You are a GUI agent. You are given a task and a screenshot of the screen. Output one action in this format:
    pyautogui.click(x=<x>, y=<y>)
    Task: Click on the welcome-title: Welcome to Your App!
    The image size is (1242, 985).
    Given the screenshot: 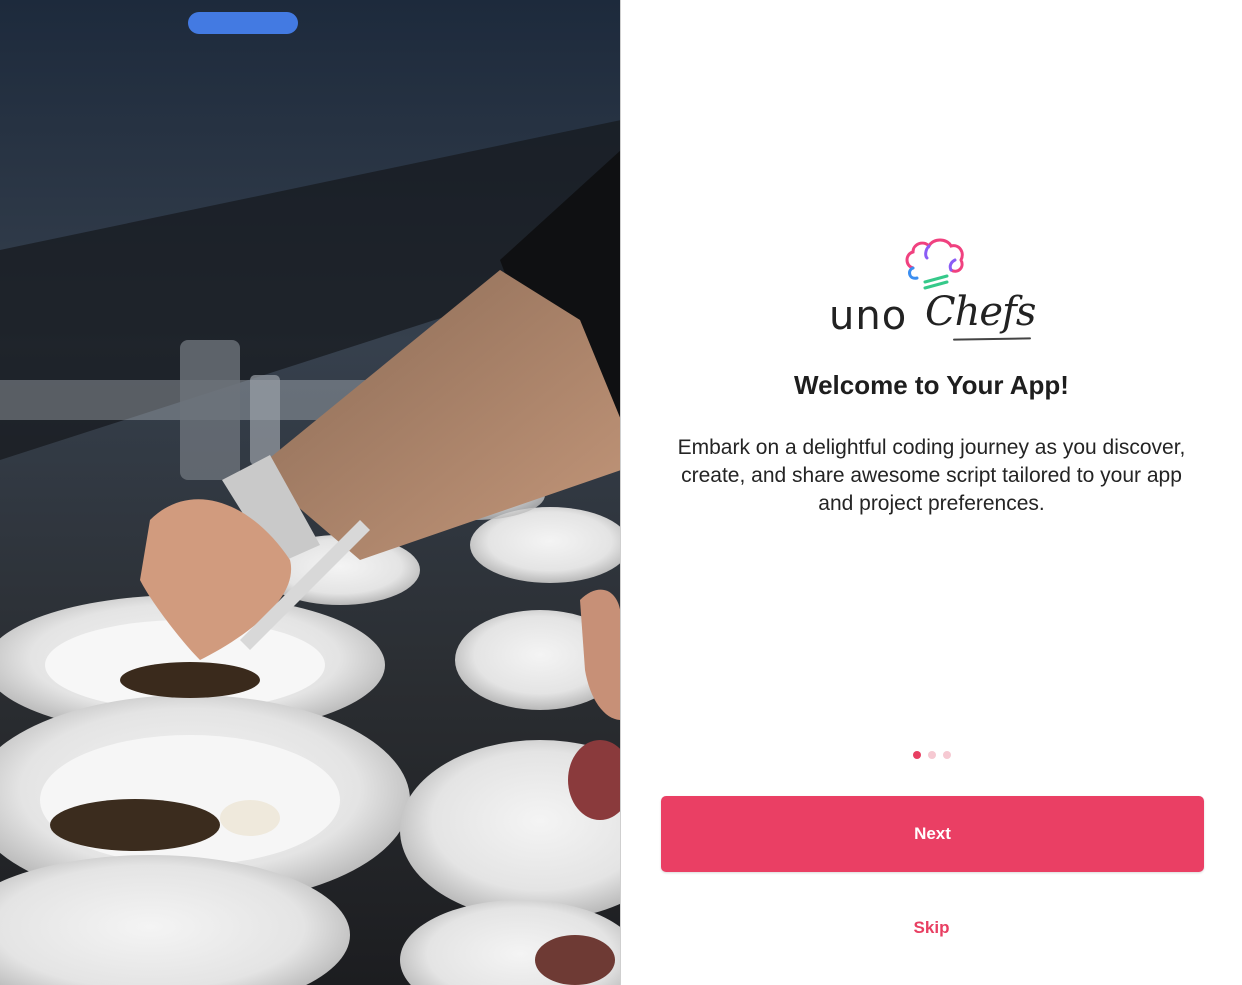 What is the action you would take?
    pyautogui.click(x=931, y=385)
    